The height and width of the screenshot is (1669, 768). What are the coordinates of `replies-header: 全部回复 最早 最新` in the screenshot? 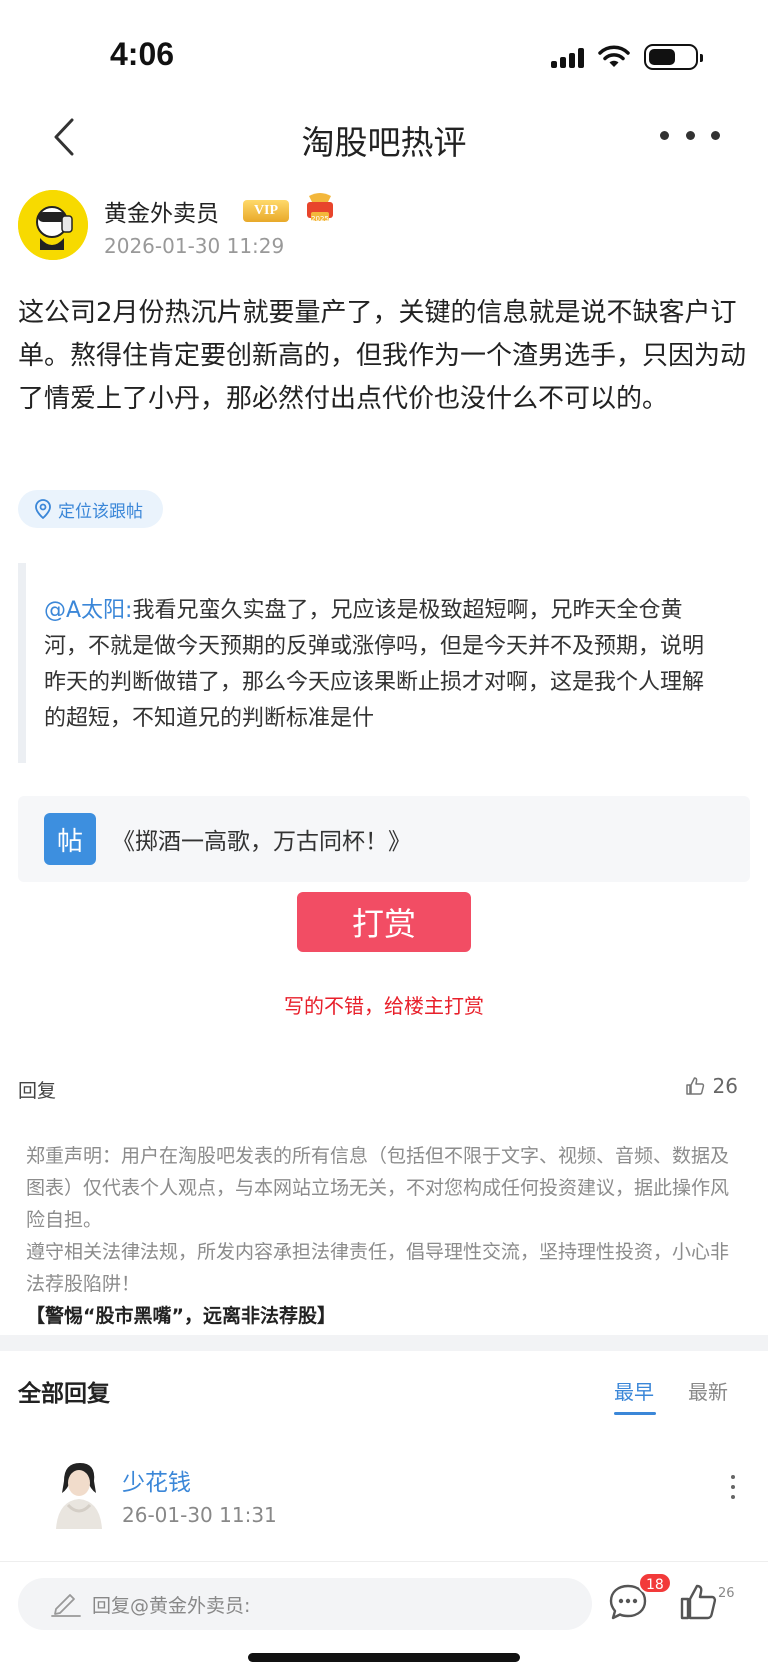 It's located at (384, 1393).